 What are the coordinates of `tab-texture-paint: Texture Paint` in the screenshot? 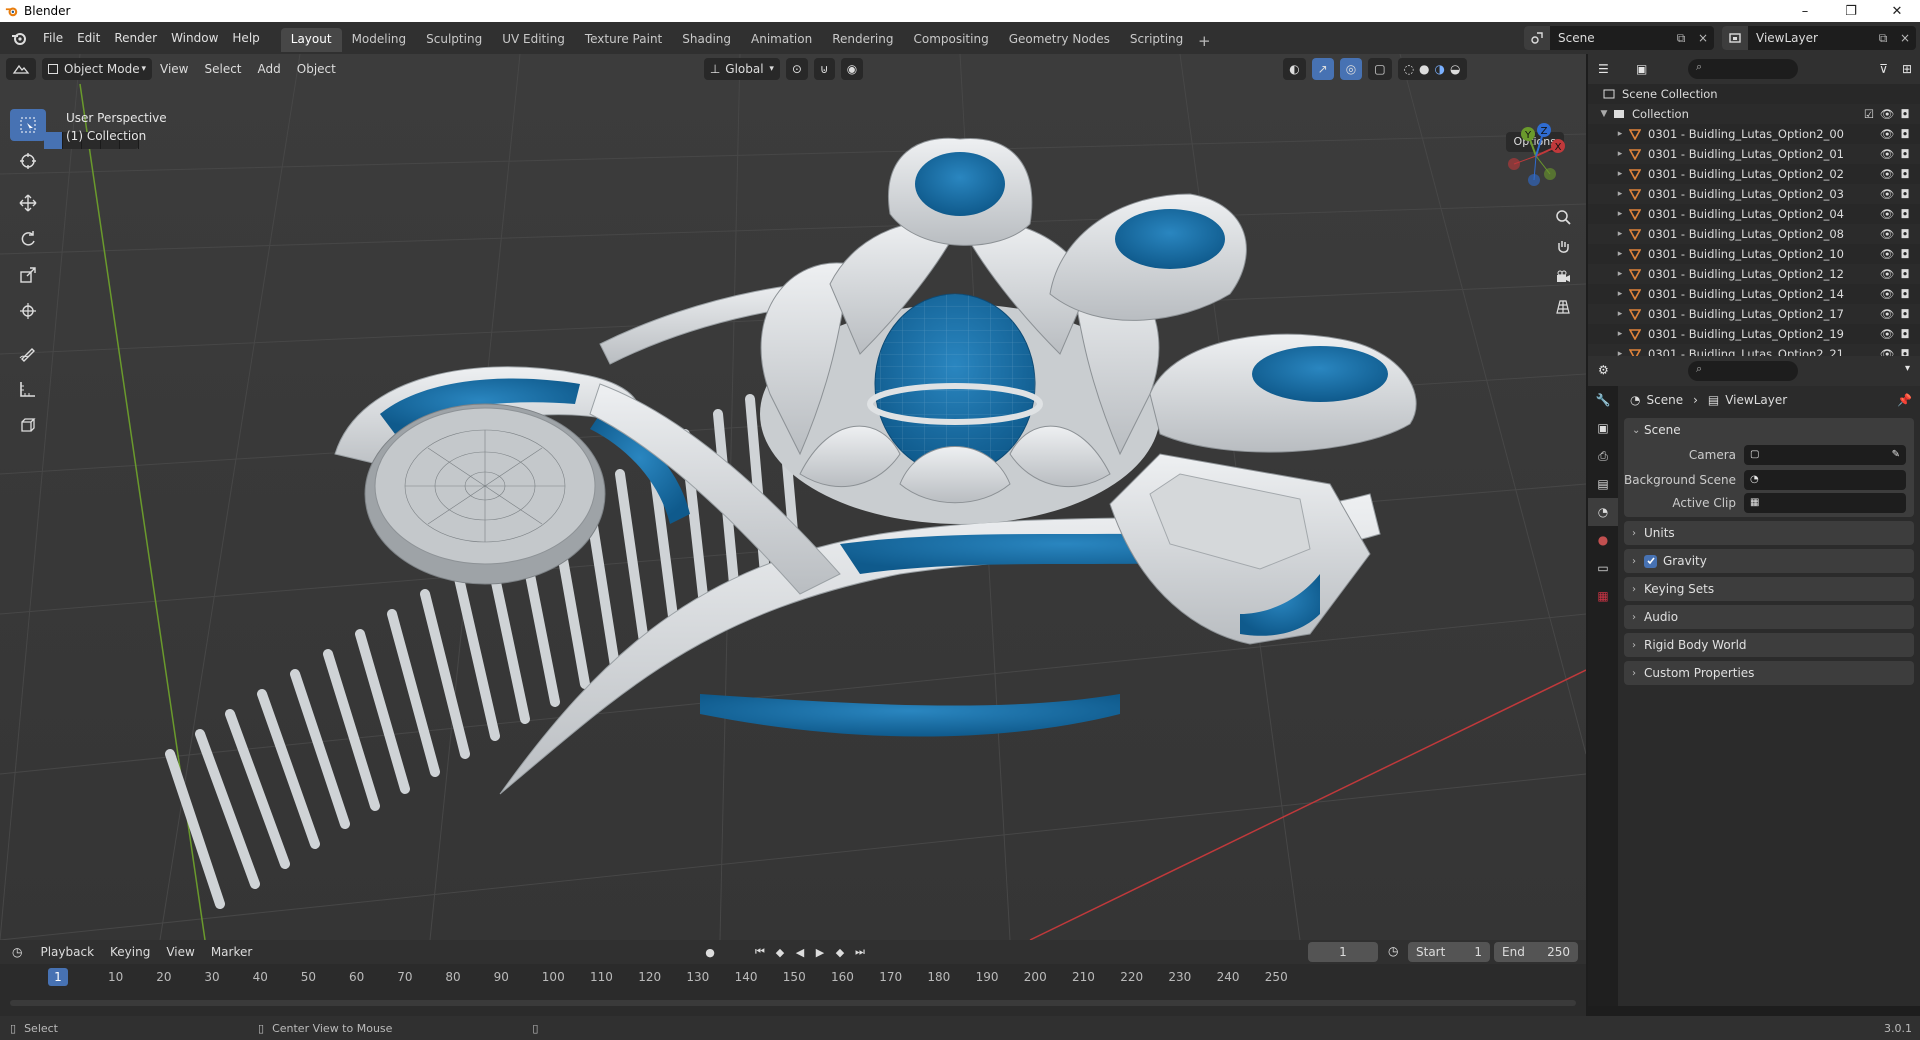 It's located at (623, 40).